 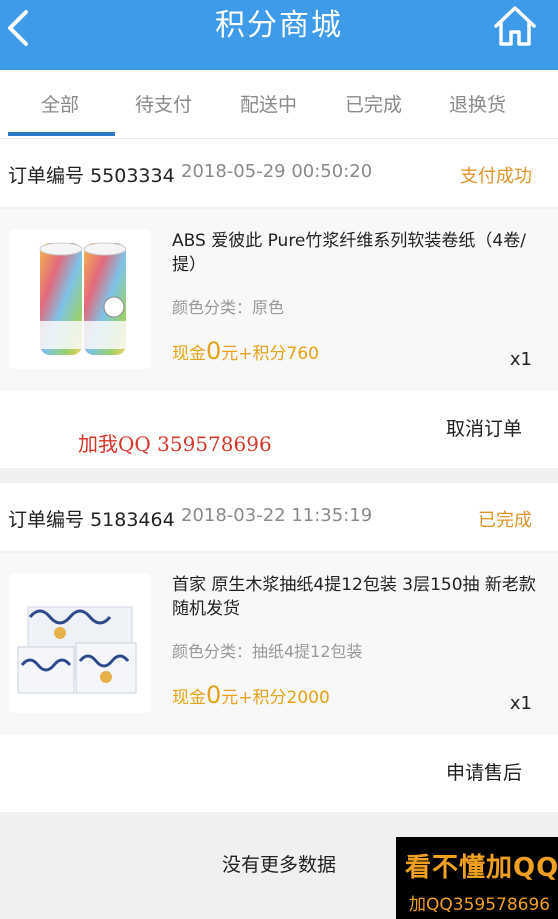 I want to click on order-tabs: 全部 待支付 配送中 已完成 退换货, so click(x=279, y=104).